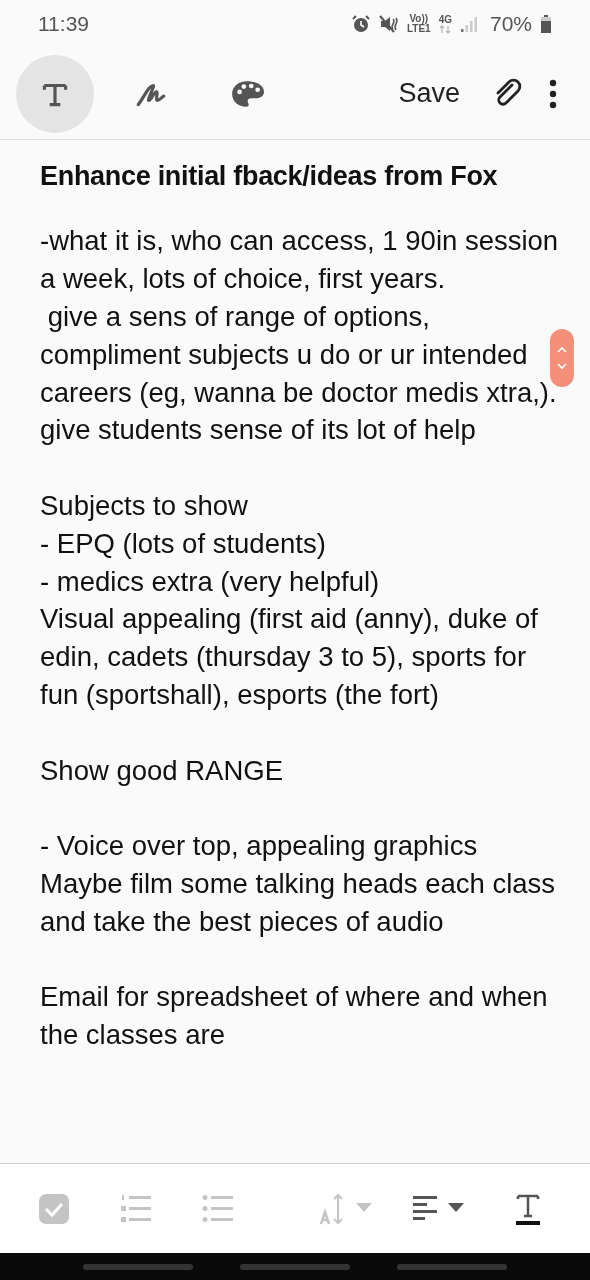 This screenshot has width=590, height=1280. Describe the element at coordinates (510, 24) in the screenshot. I see `battery-percent: 70%` at that location.